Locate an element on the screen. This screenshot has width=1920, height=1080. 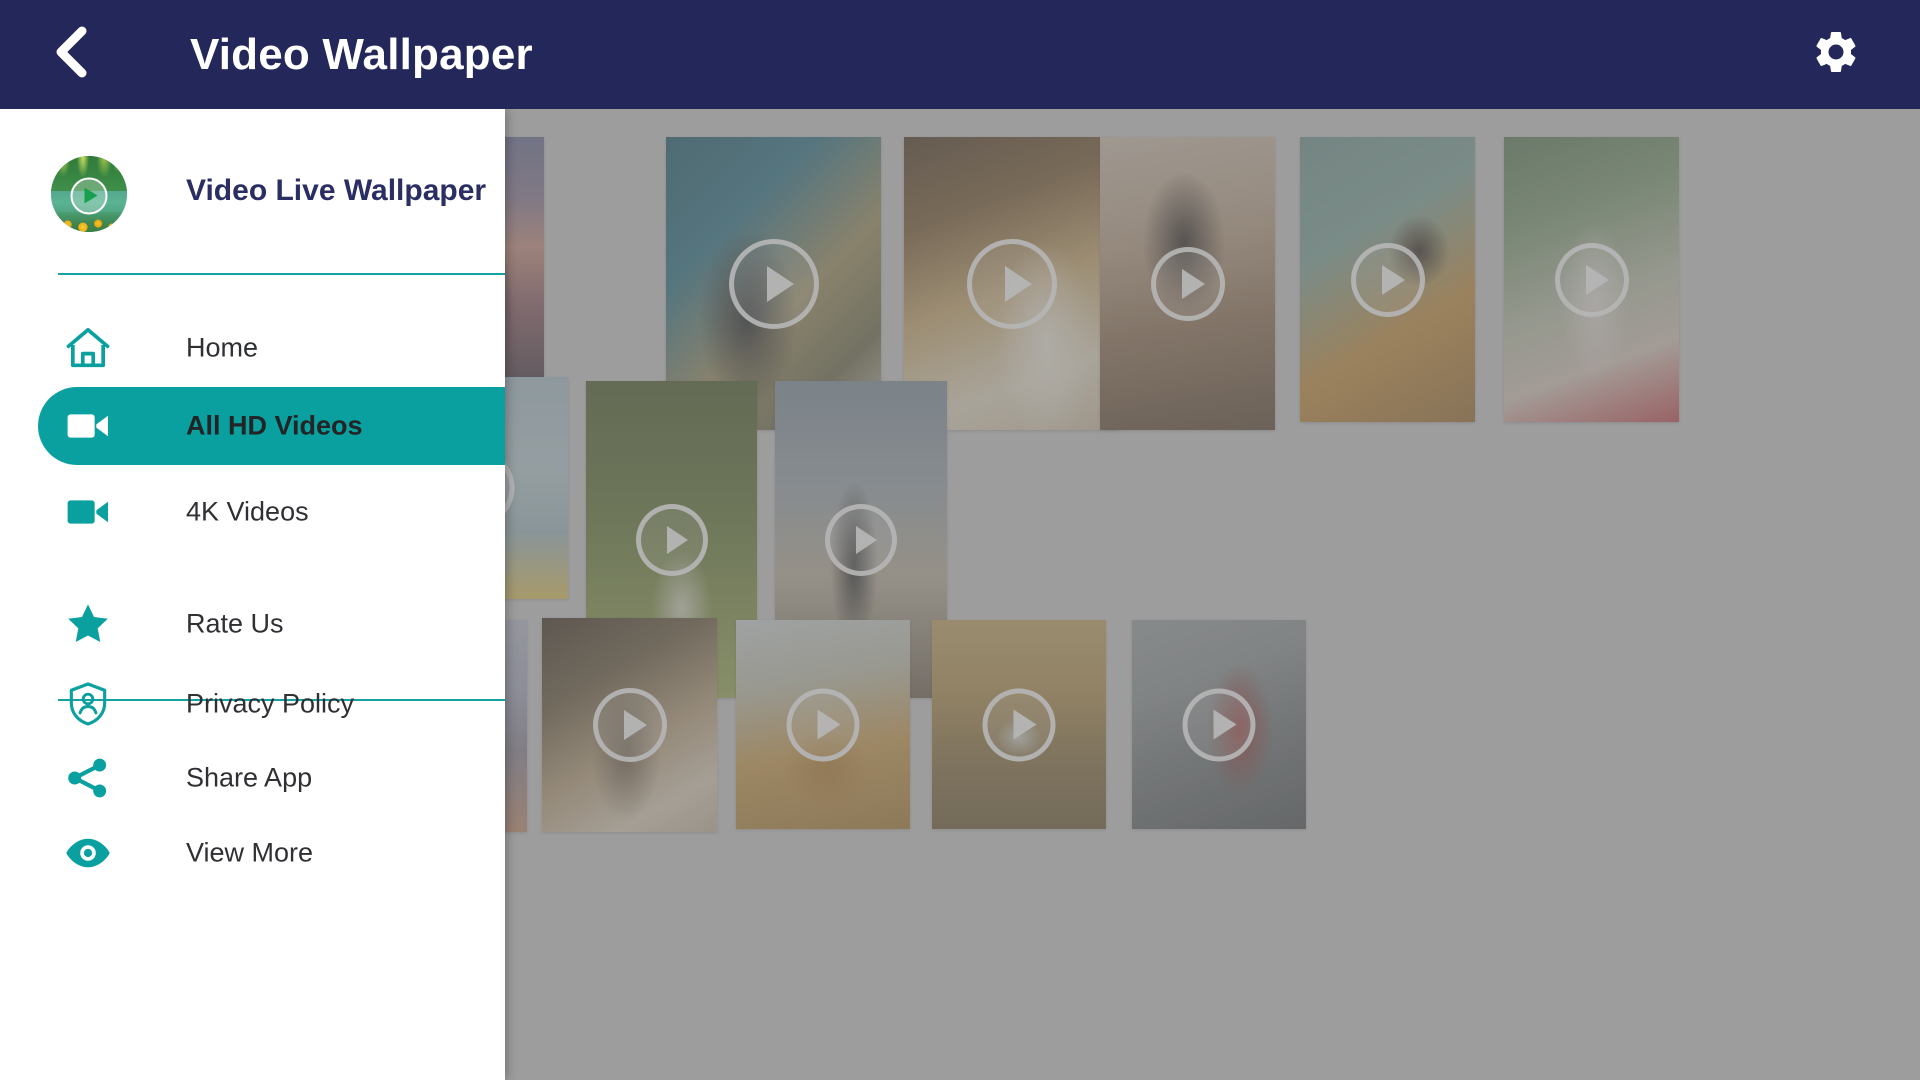
sidebar-item-share-app: Share App is located at coordinates (252, 778).